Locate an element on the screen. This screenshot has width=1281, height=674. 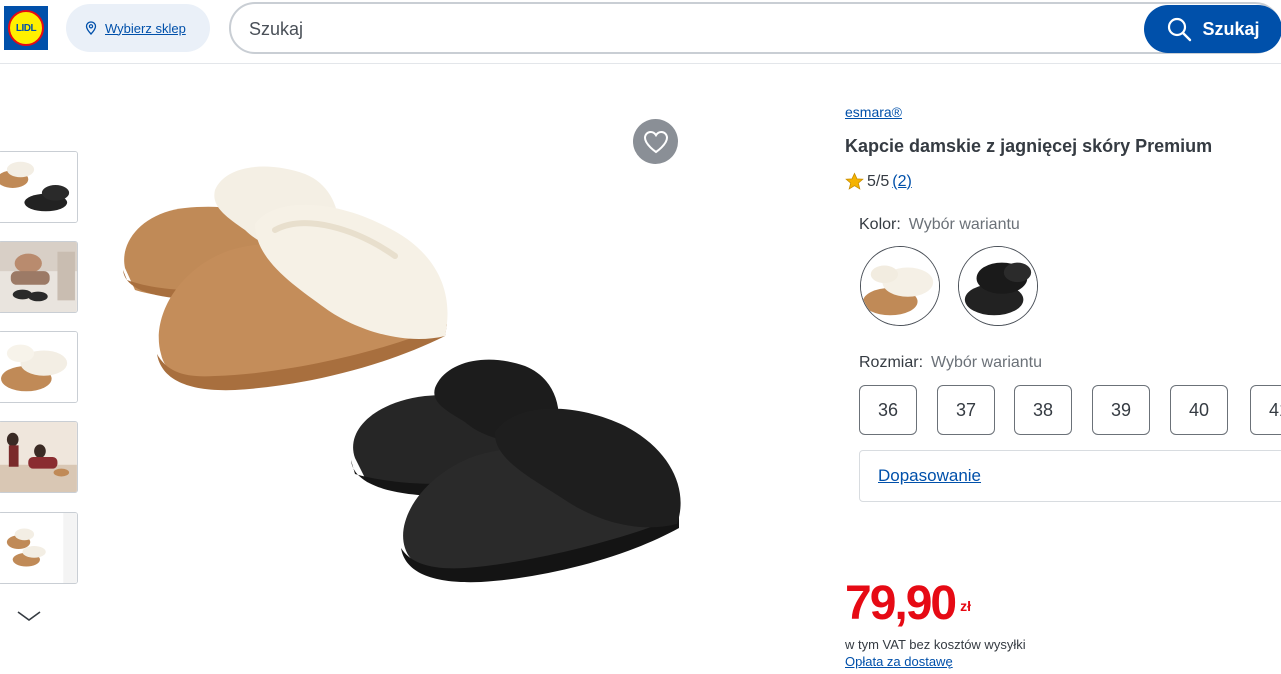
model-photo-thumbnail is located at coordinates (38, 457).